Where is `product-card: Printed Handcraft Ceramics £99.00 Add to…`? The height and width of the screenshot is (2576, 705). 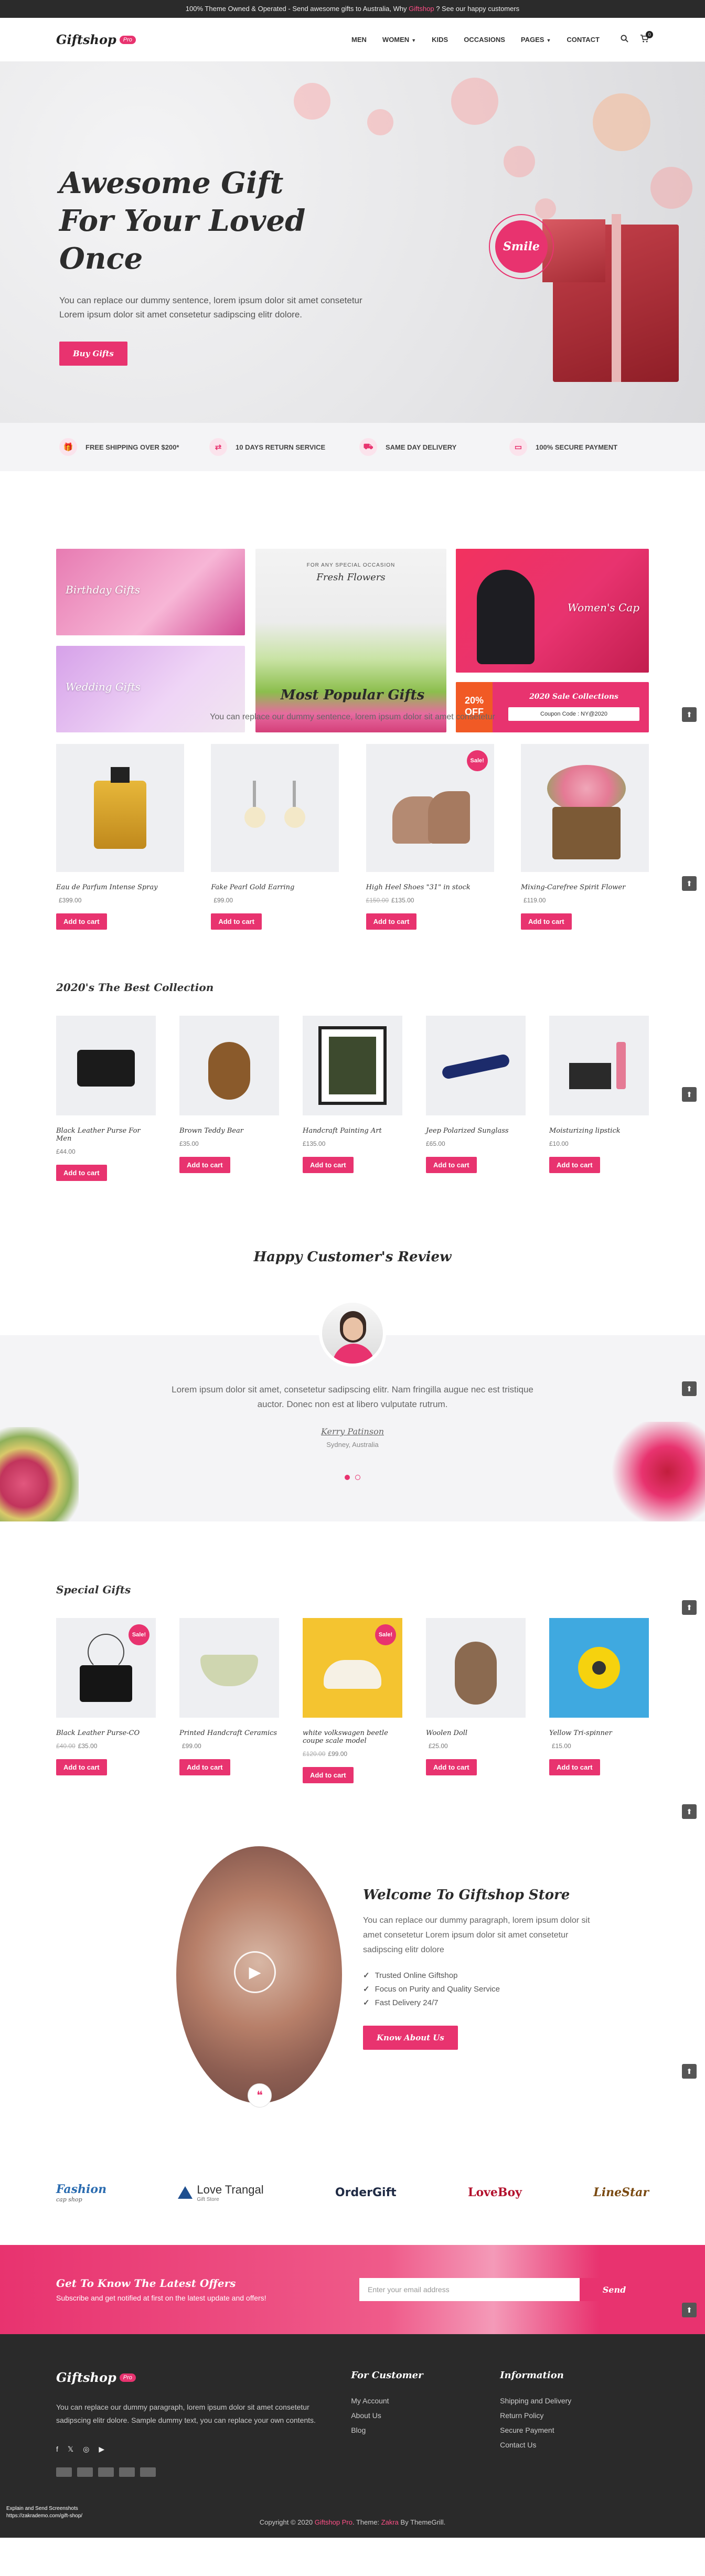
product-card: Printed Handcraft Ceramics £99.00 Add to… is located at coordinates (229, 1700).